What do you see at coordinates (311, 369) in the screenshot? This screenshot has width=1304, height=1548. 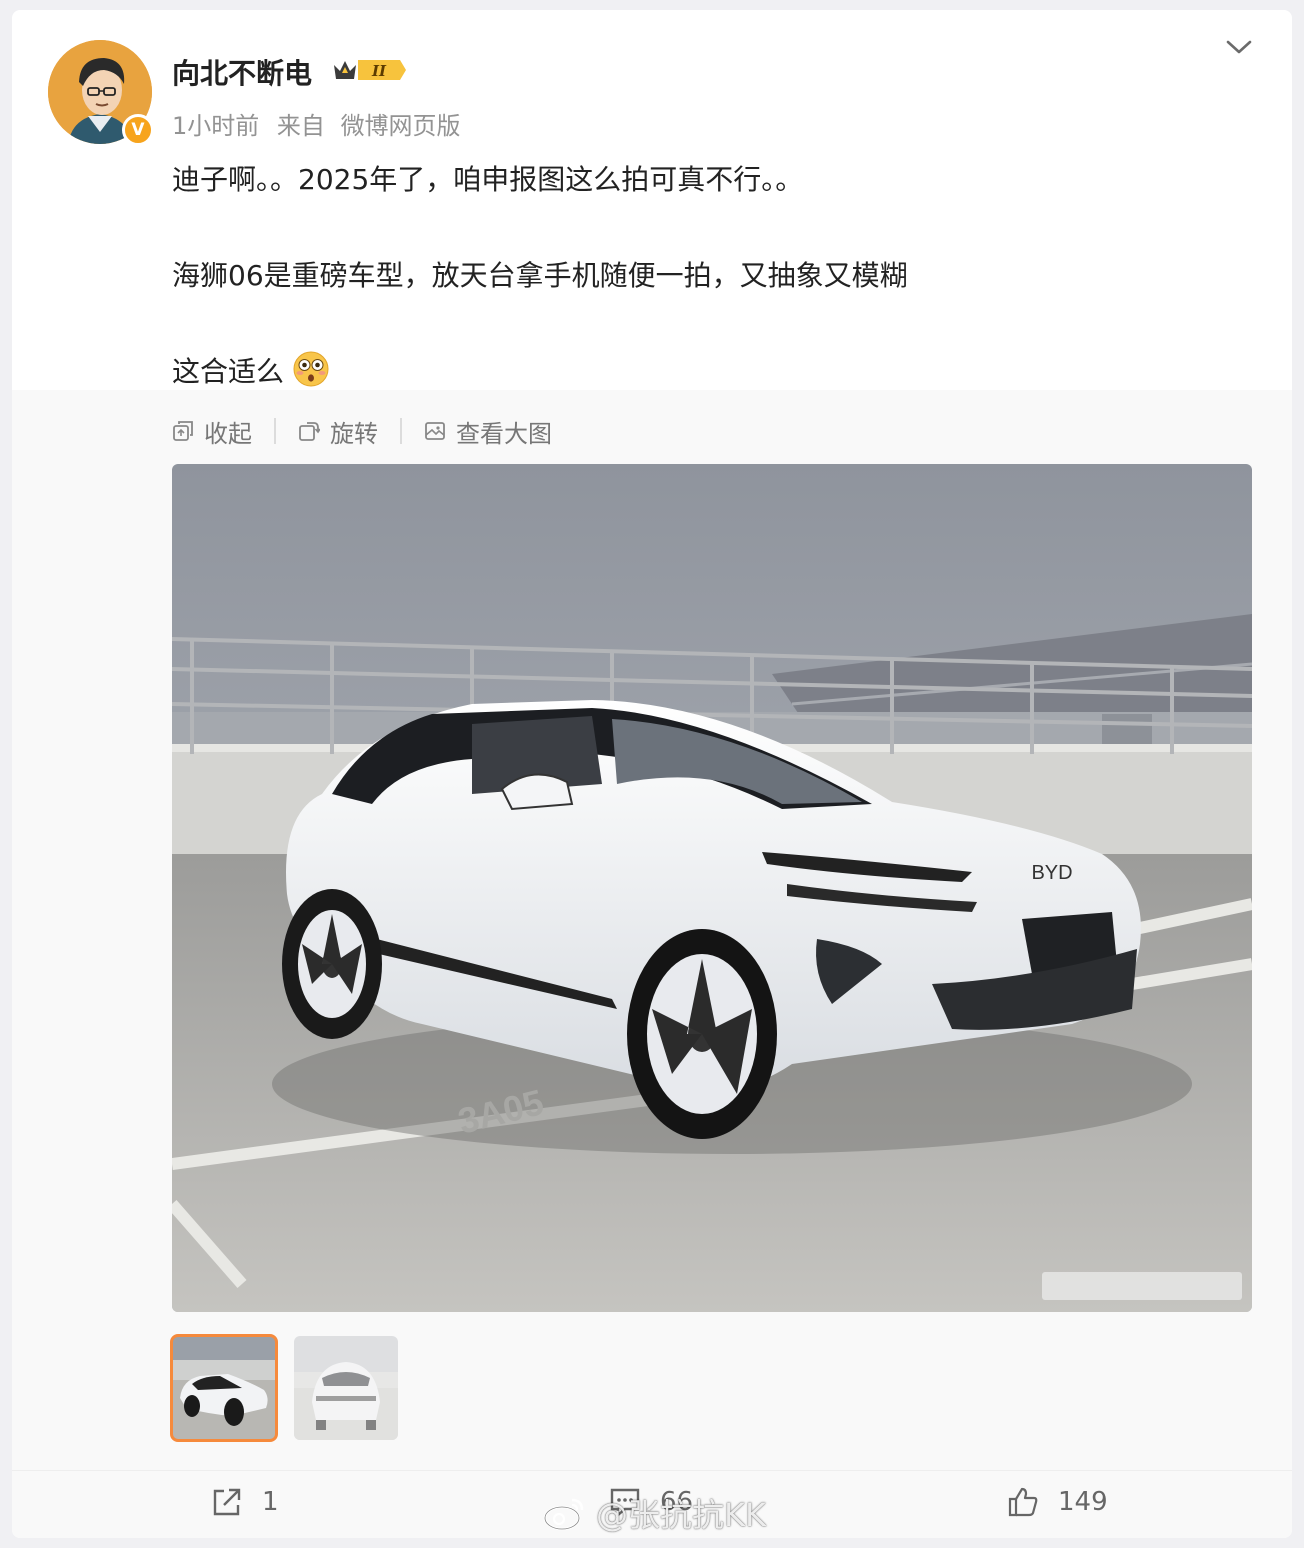 I see `flushed-face-emoji-icon` at bounding box center [311, 369].